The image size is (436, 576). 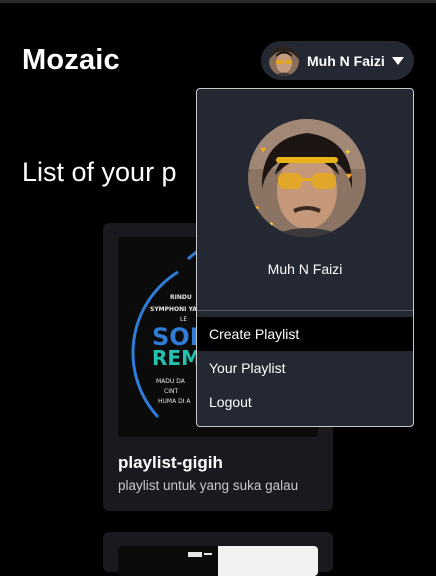 What do you see at coordinates (218, 561) in the screenshot?
I see `playlist-cover-image` at bounding box center [218, 561].